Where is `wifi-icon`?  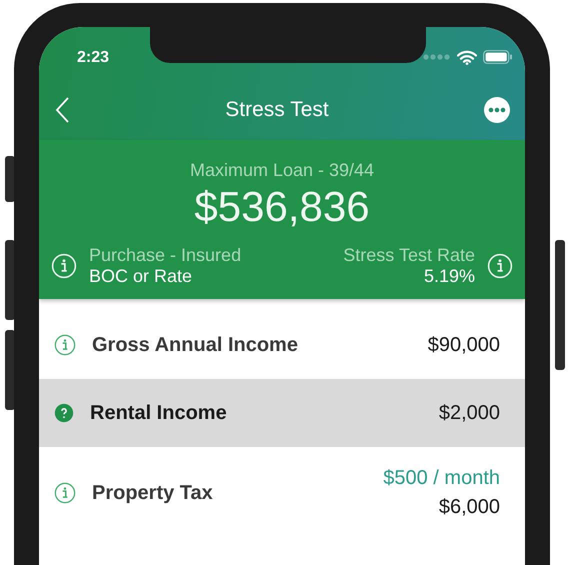 wifi-icon is located at coordinates (467, 57).